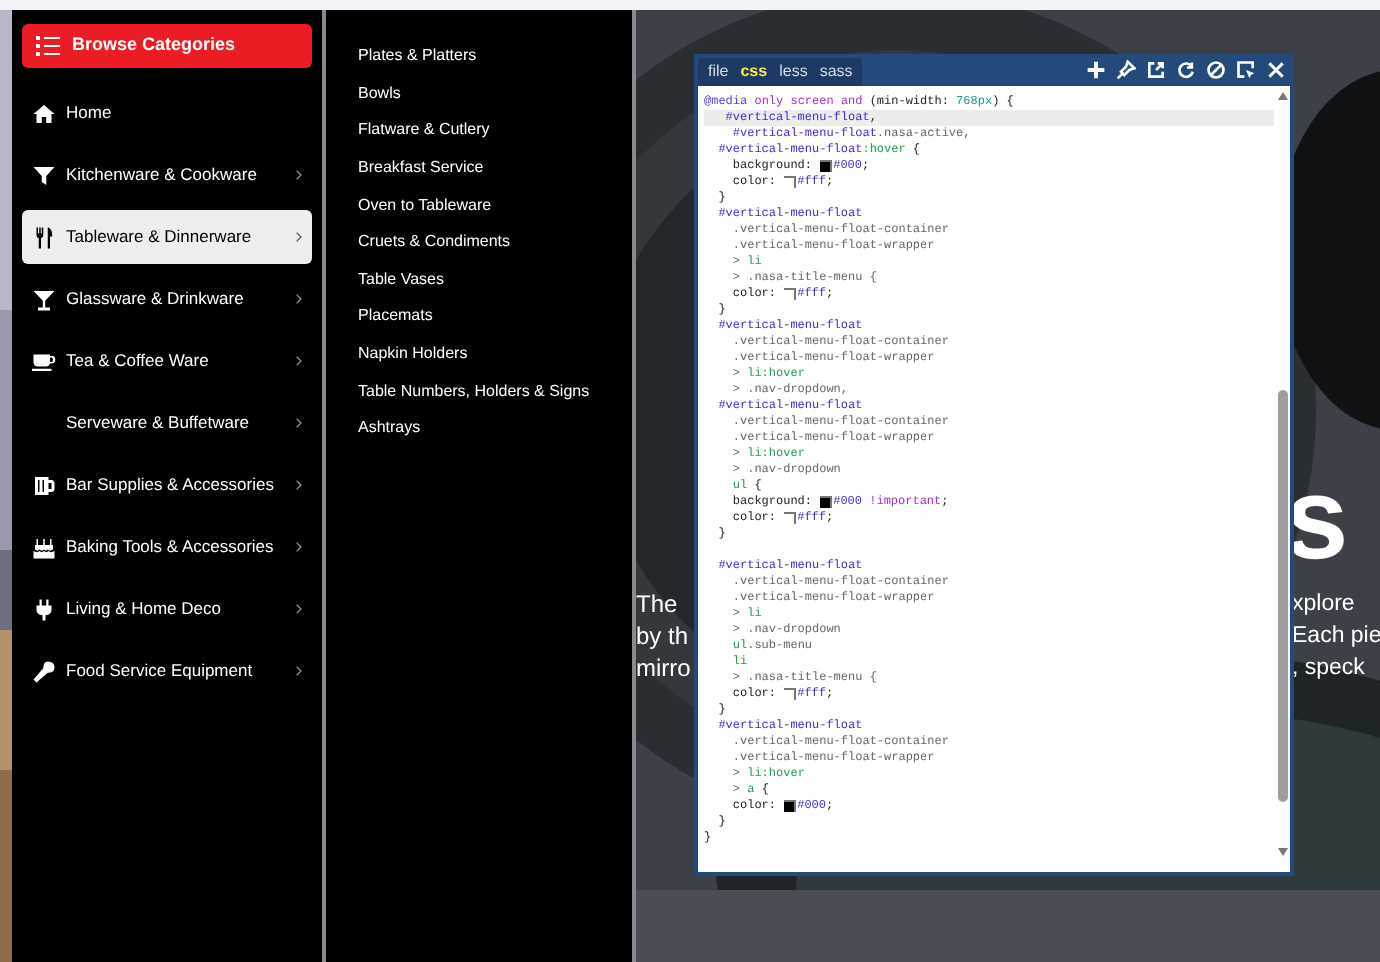  What do you see at coordinates (44, 485) in the screenshot?
I see `beer-mug-icon` at bounding box center [44, 485].